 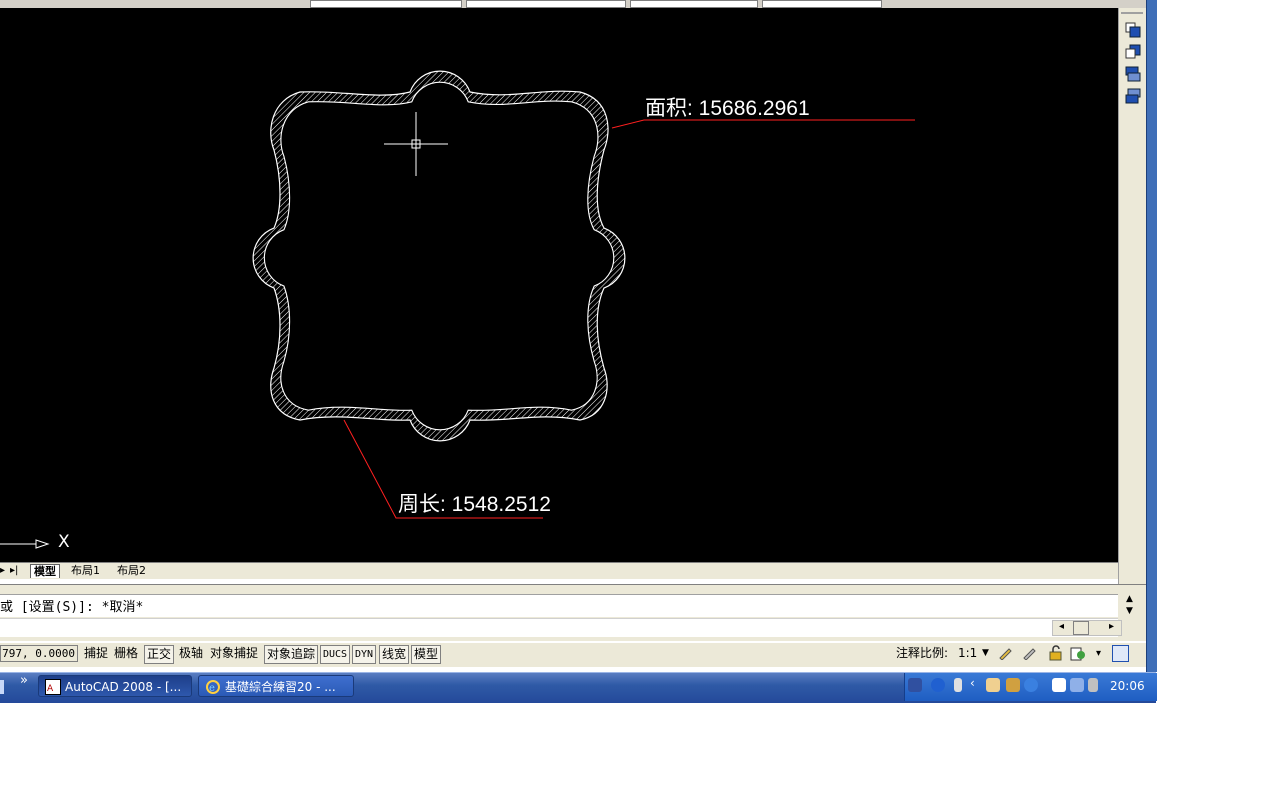 What do you see at coordinates (439, 256) in the screenshot?
I see `frame-inner-boundary` at bounding box center [439, 256].